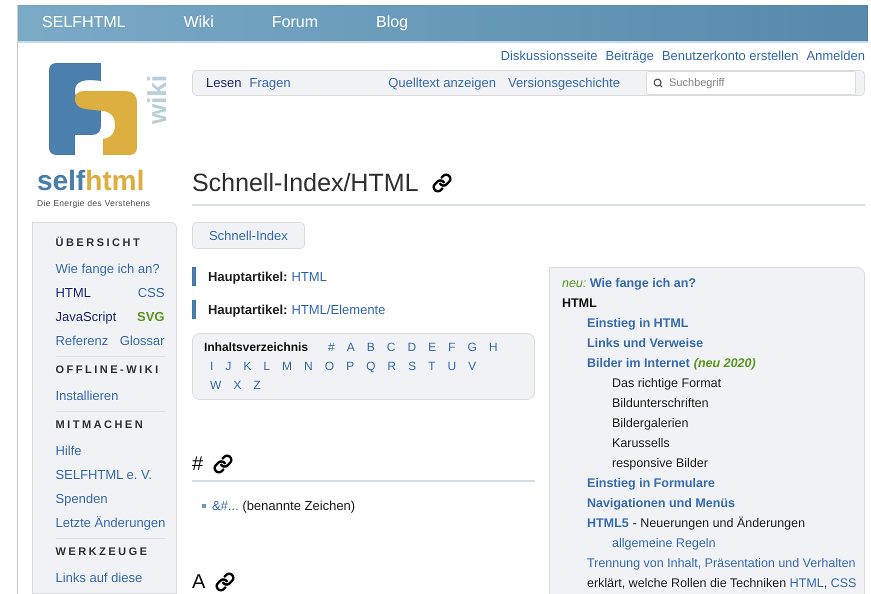 This screenshot has height=594, width=871. Describe the element at coordinates (228, 366) in the screenshot. I see `toc-letter-link: J` at that location.